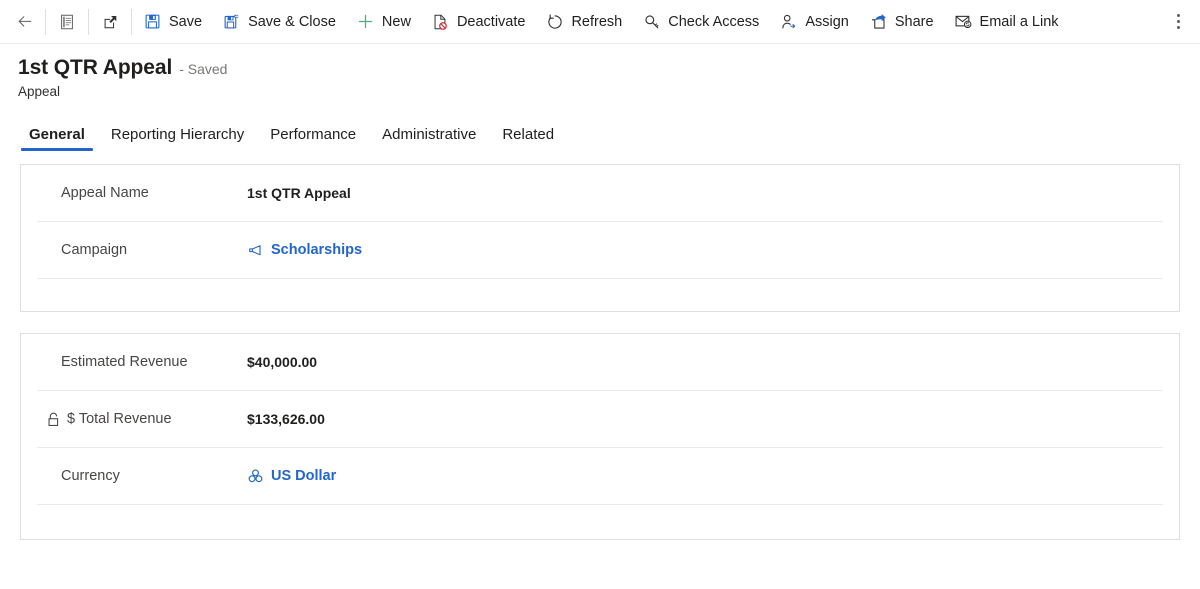 The height and width of the screenshot is (589, 1200). I want to click on field-row-estimated-revenue: Estimated Revenue $40,000.00, so click(600, 362).